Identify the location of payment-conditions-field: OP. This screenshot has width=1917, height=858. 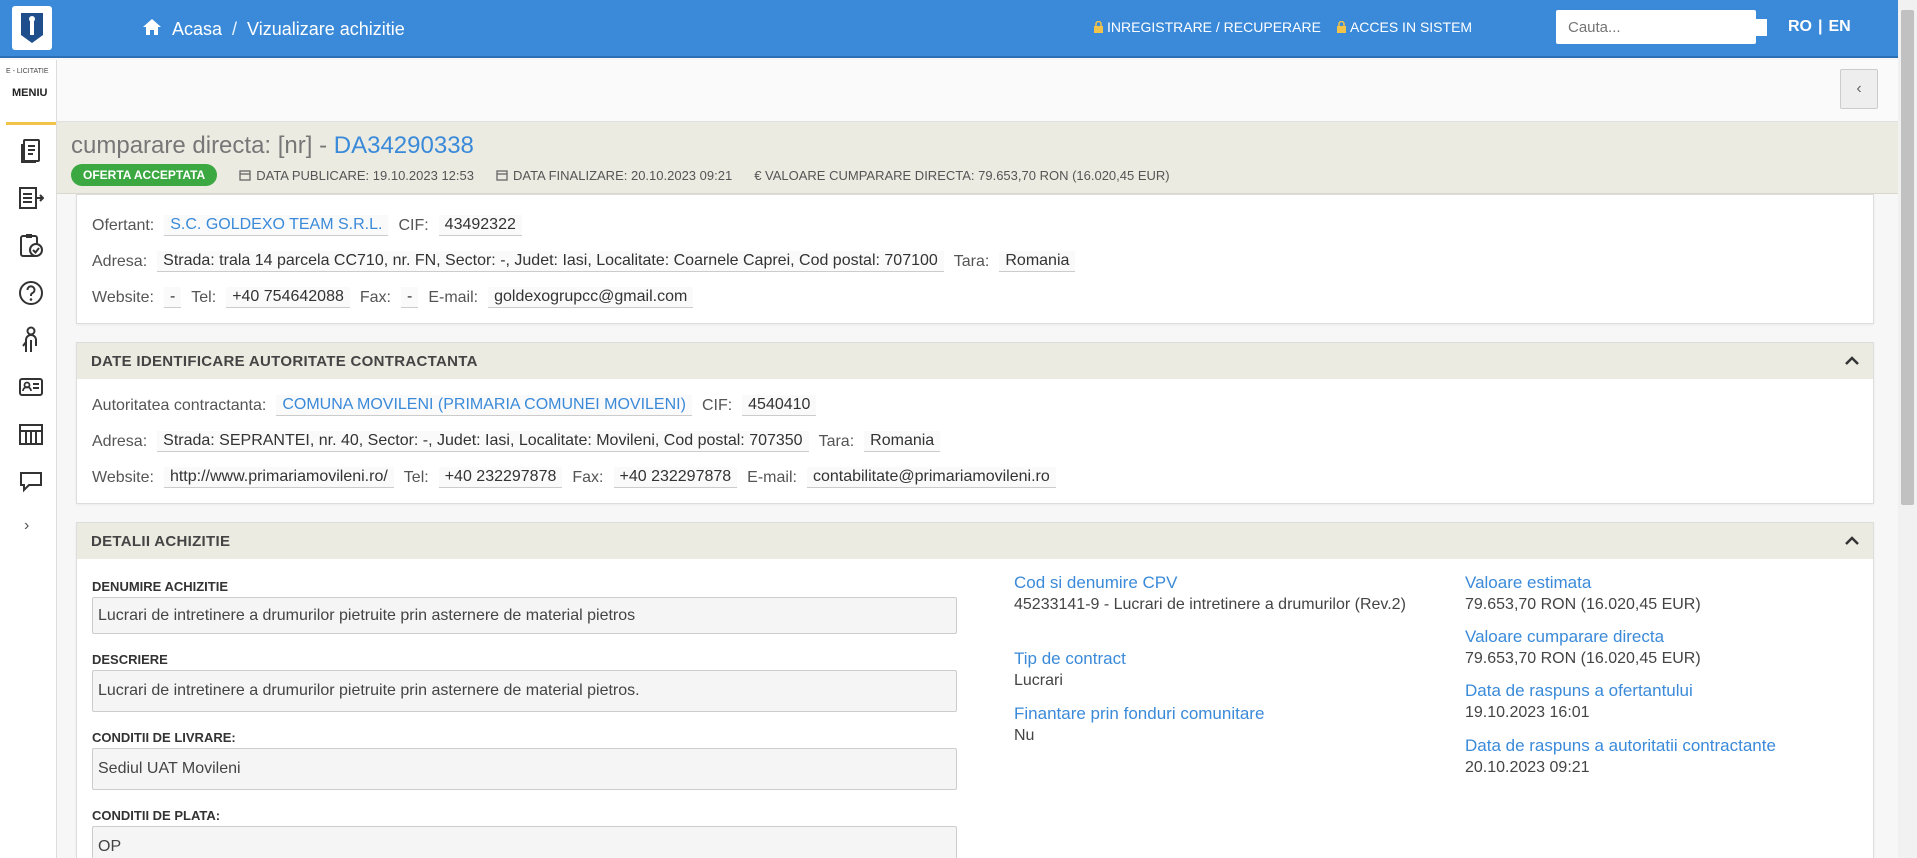
(524, 842).